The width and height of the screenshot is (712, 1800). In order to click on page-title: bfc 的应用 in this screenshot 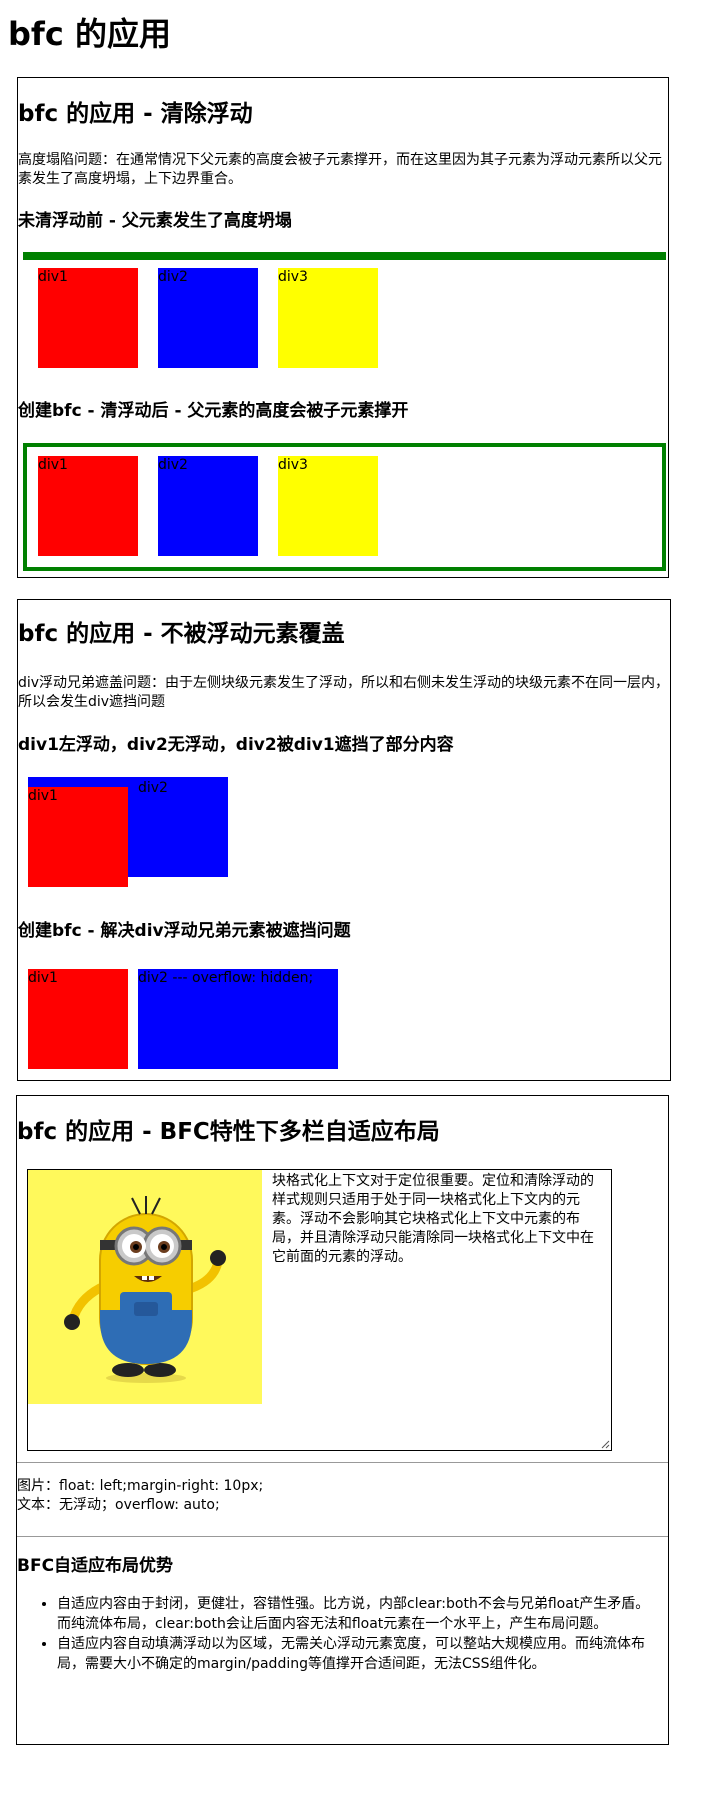, I will do `click(89, 34)`.